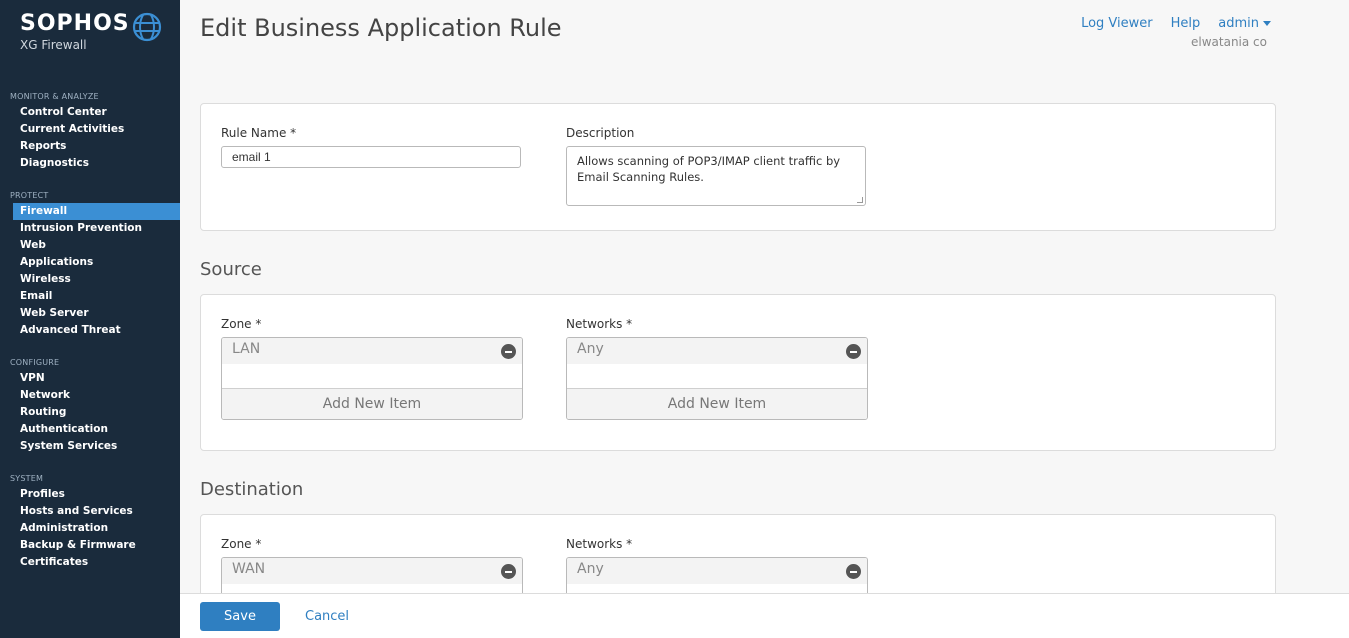 Image resolution: width=1349 pixels, height=638 pixels. I want to click on save-button: Save, so click(240, 616).